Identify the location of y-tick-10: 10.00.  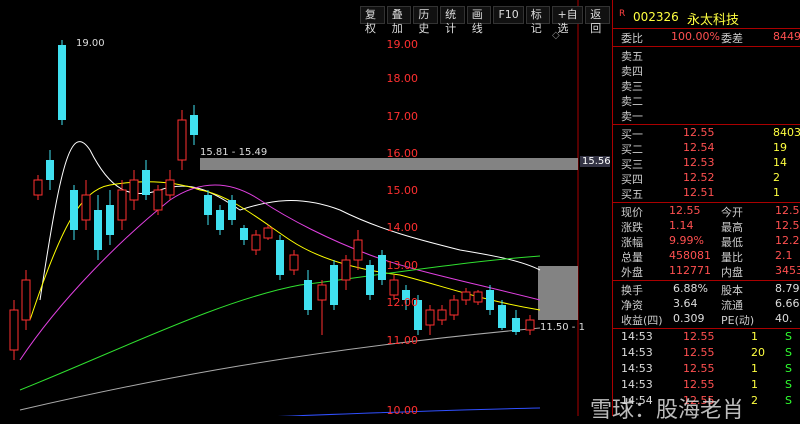
(402, 410).